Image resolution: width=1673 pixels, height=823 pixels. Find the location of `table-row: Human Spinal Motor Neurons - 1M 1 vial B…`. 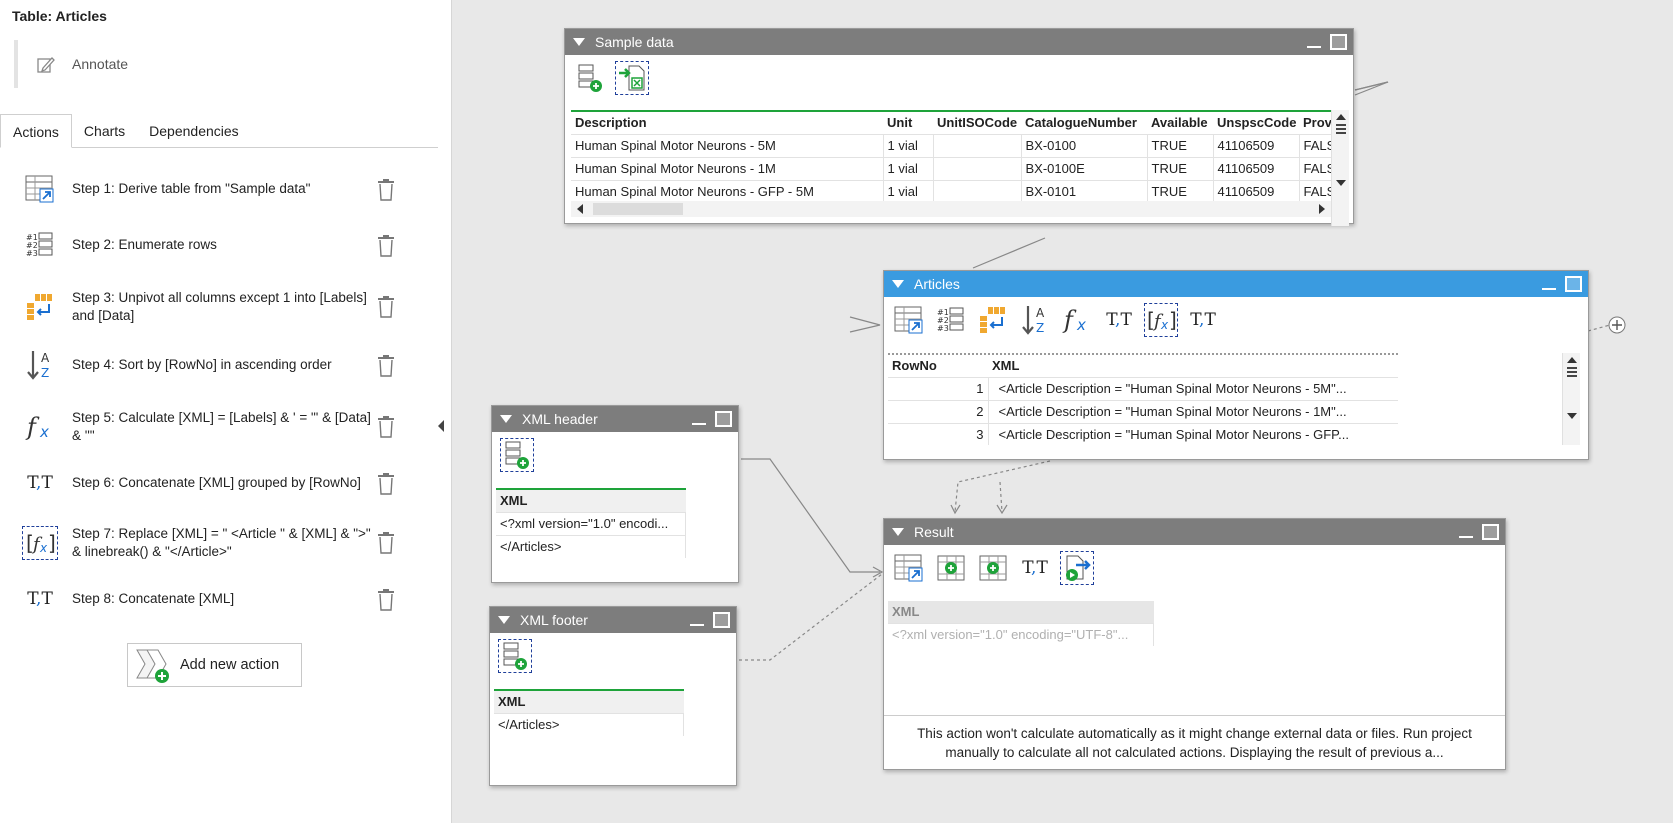

table-row: Human Spinal Motor Neurons - 1M 1 vial B… is located at coordinates (951, 168).